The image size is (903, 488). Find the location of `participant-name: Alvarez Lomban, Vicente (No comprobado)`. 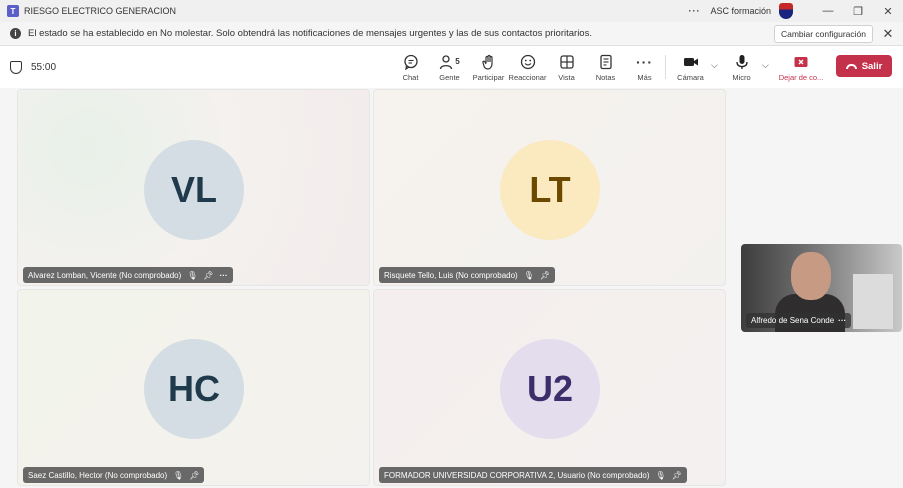

participant-name: Alvarez Lomban, Vicente (No comprobado) is located at coordinates (105, 275).